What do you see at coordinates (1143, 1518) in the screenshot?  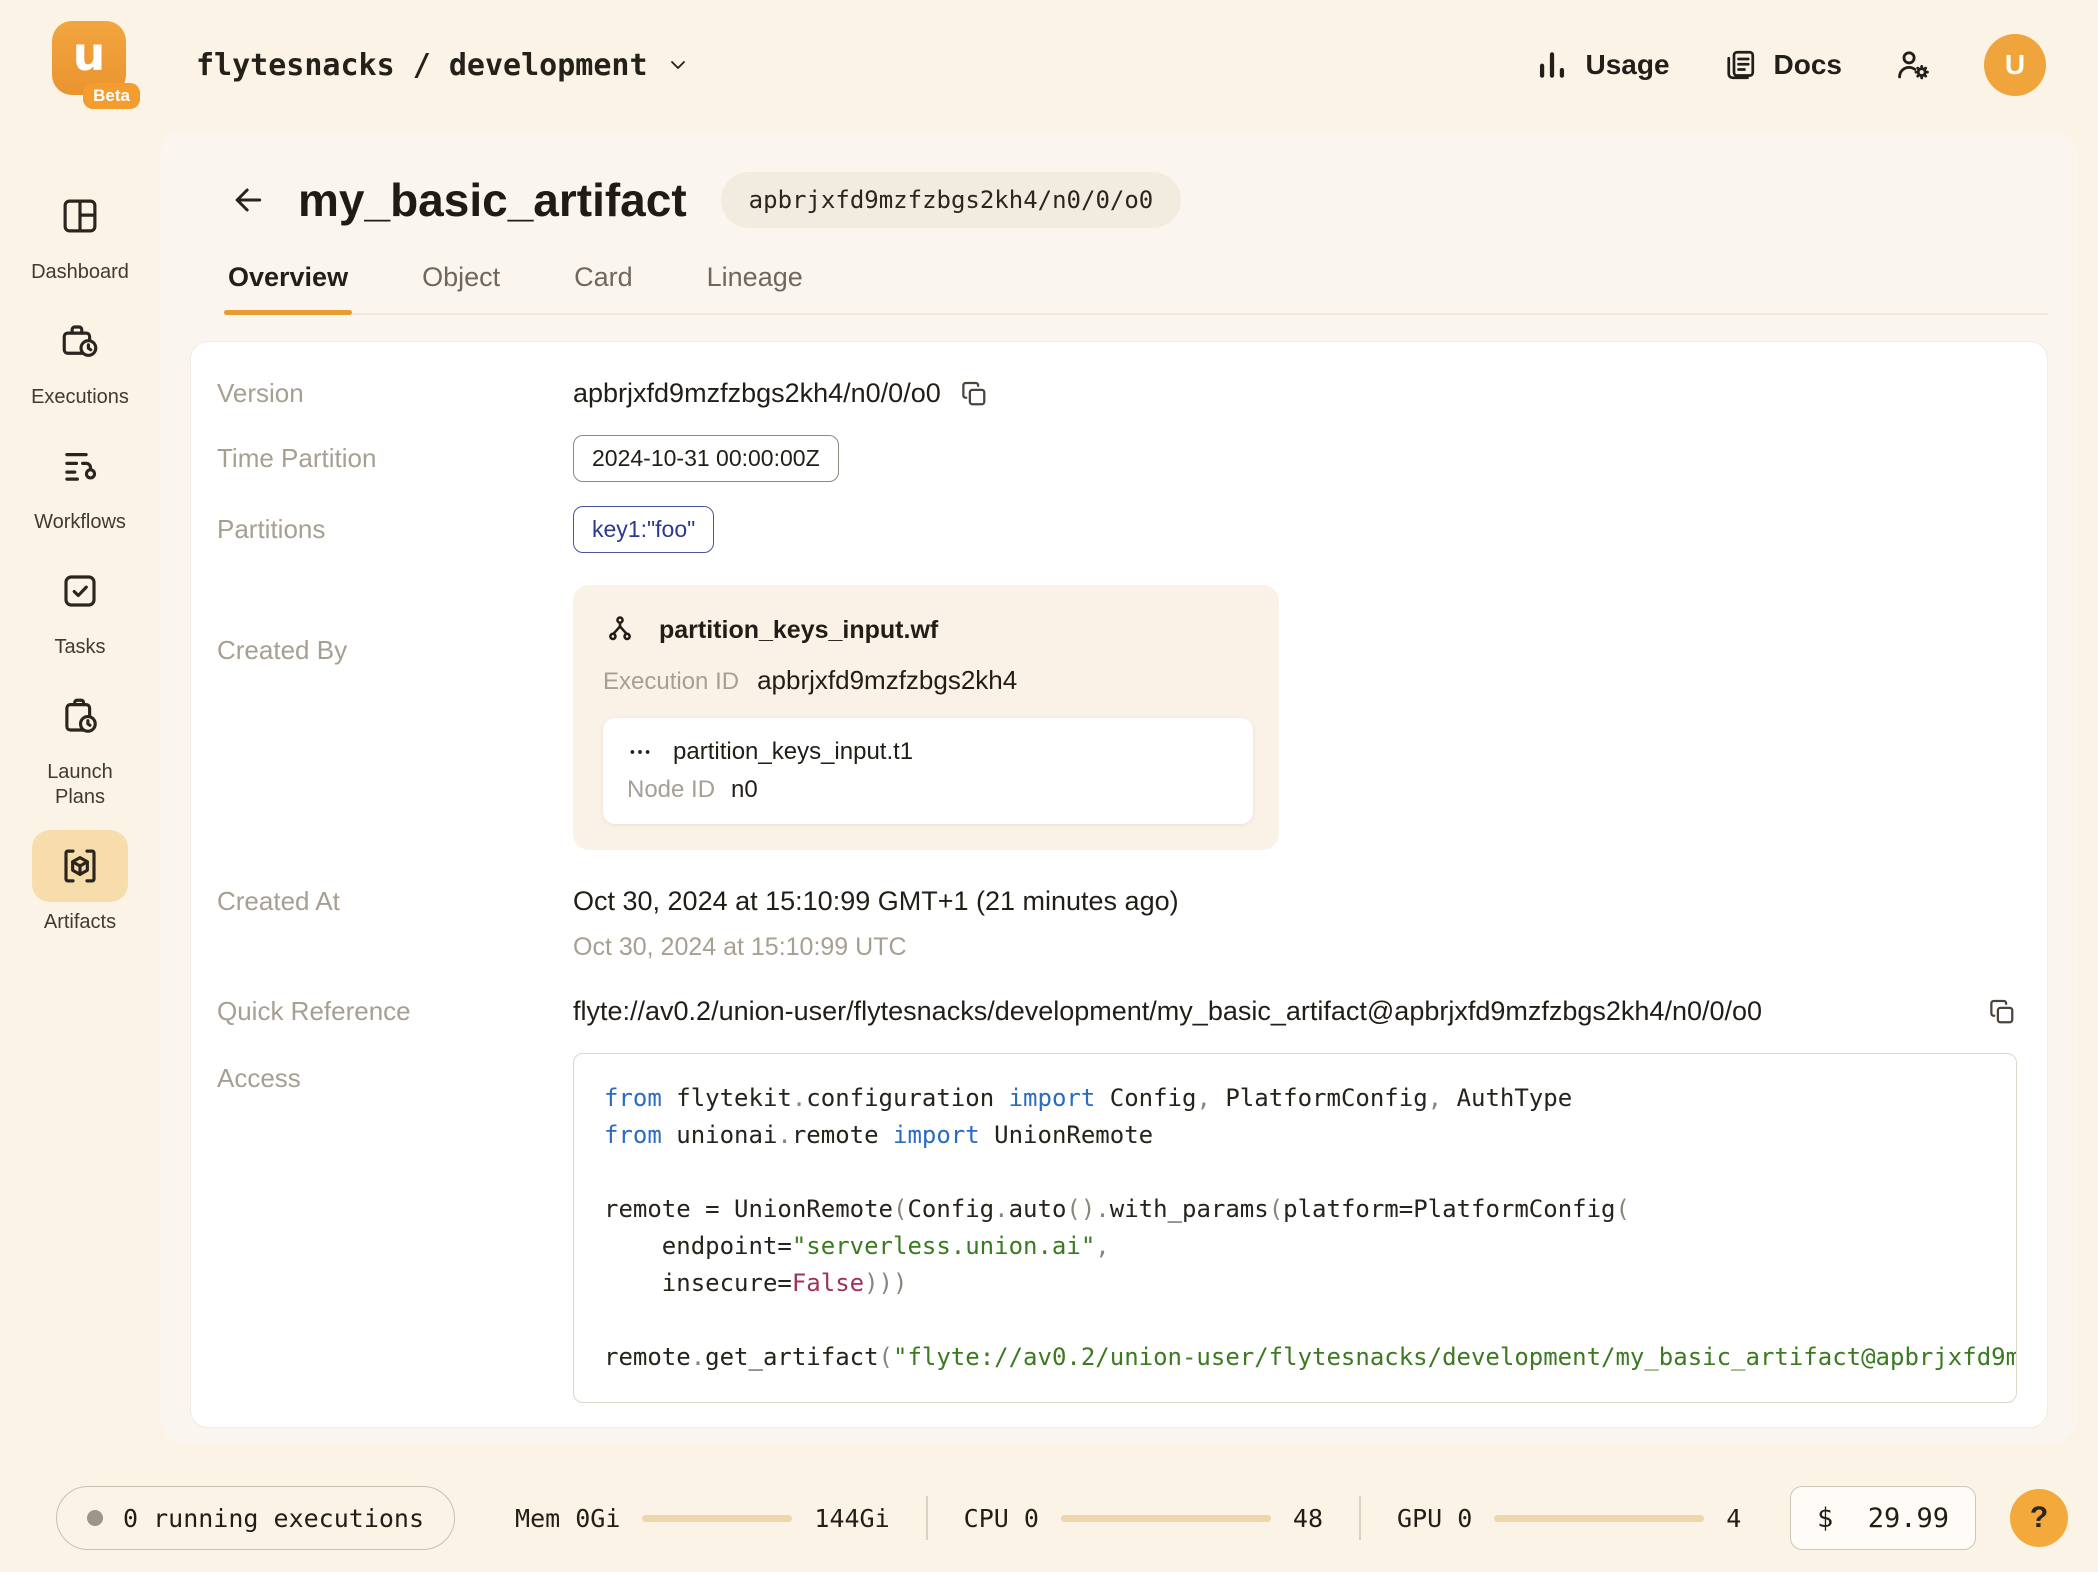 I see `cpu-meter: CPU 0 48` at bounding box center [1143, 1518].